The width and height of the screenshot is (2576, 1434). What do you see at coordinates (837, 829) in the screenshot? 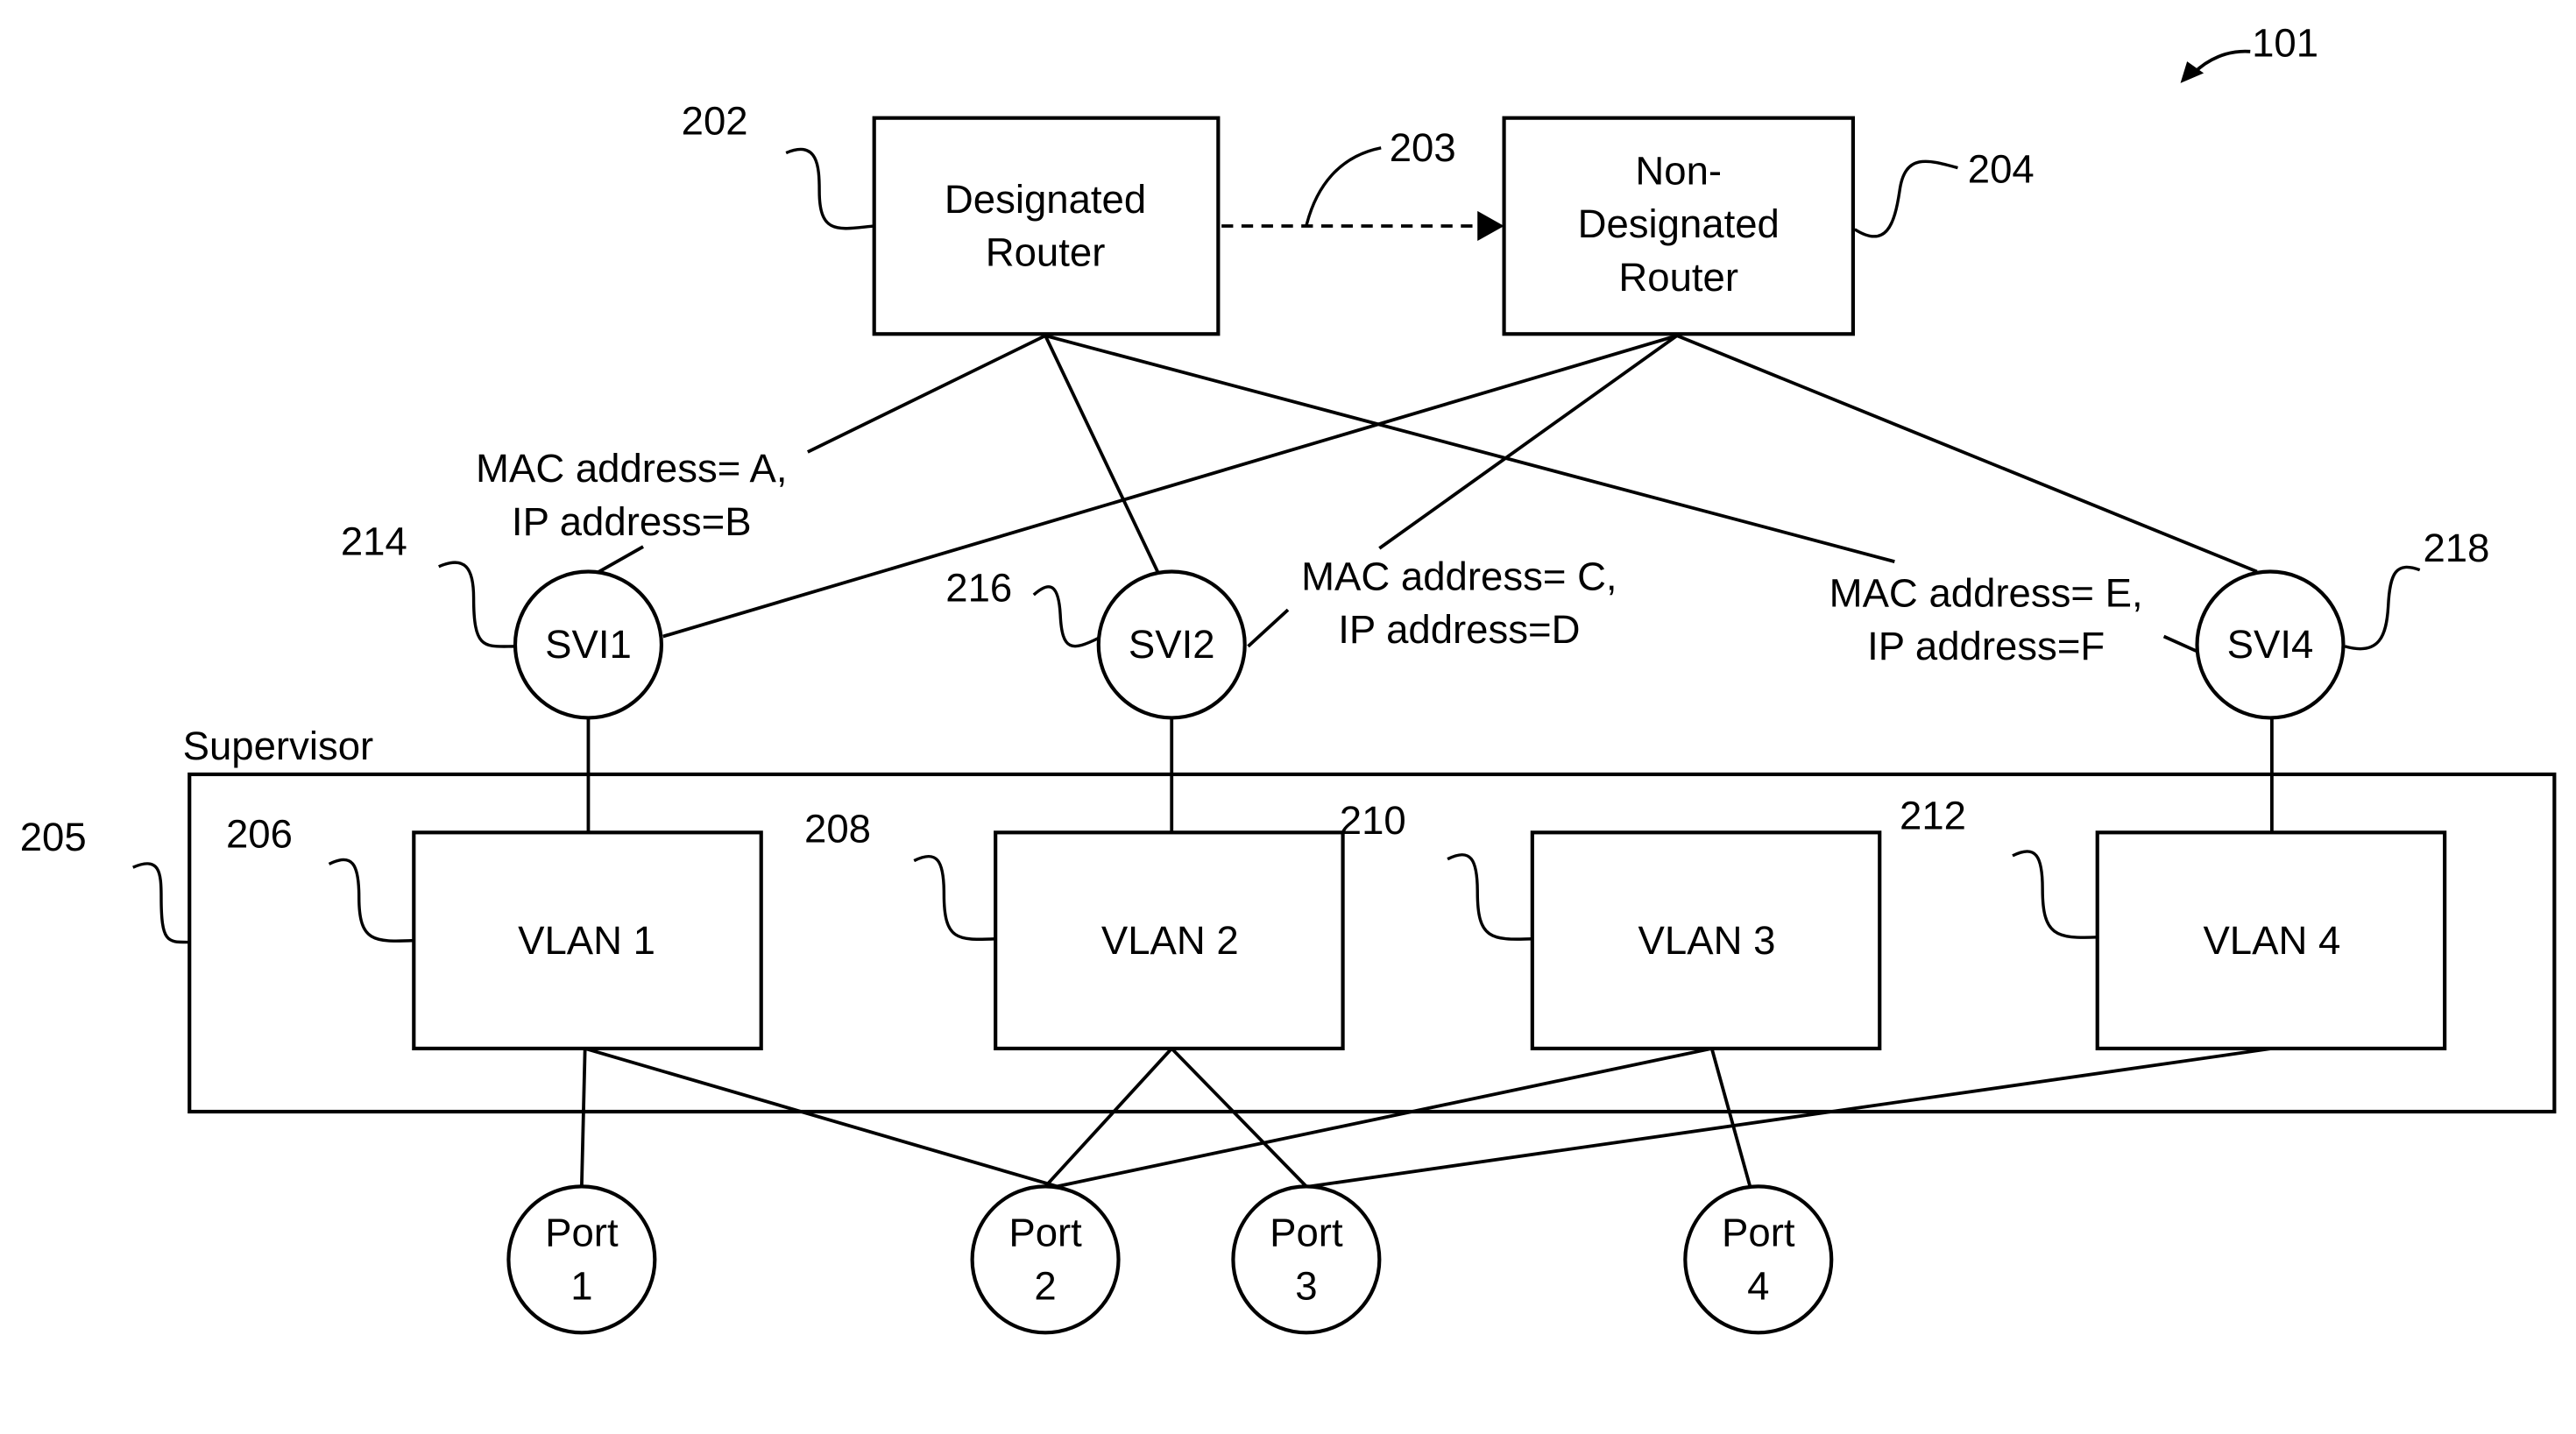
I see `vlan2-ref: 208` at bounding box center [837, 829].